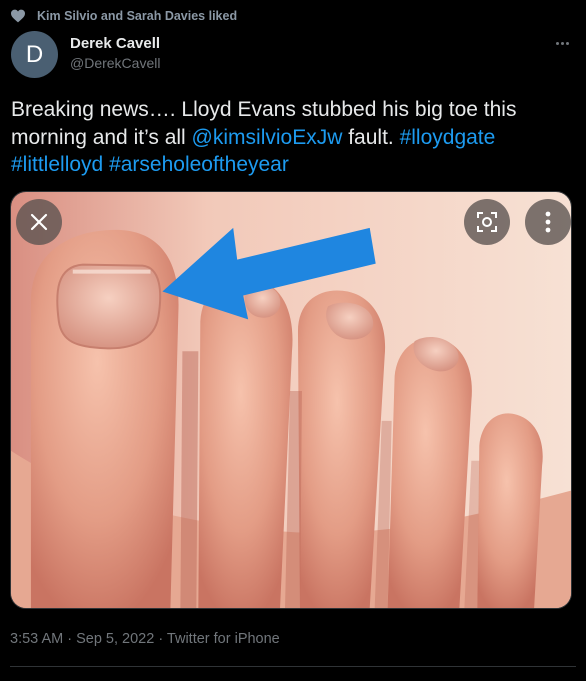  Describe the element at coordinates (267, 137) in the screenshot. I see `mention-link: @kimsilvioExJw` at that location.